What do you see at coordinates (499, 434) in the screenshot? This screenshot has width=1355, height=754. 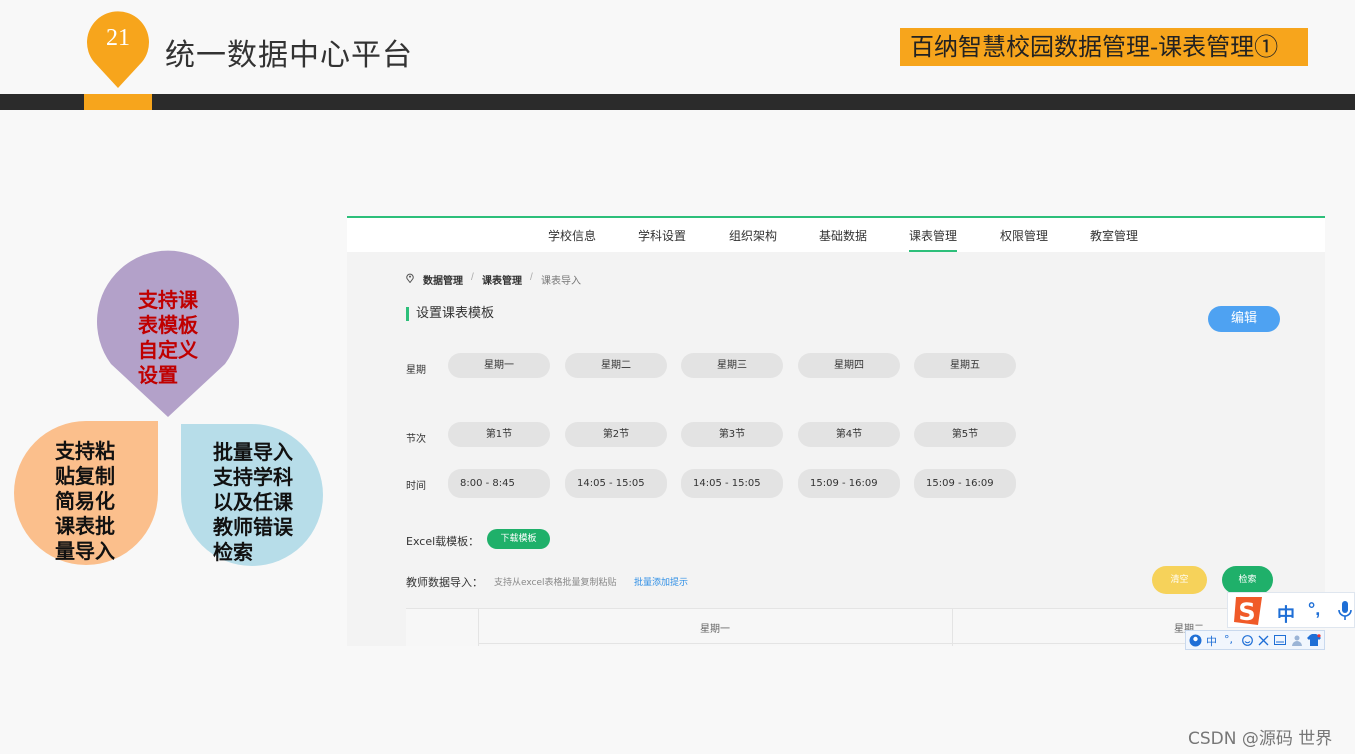 I see `period-pill: 第1节` at bounding box center [499, 434].